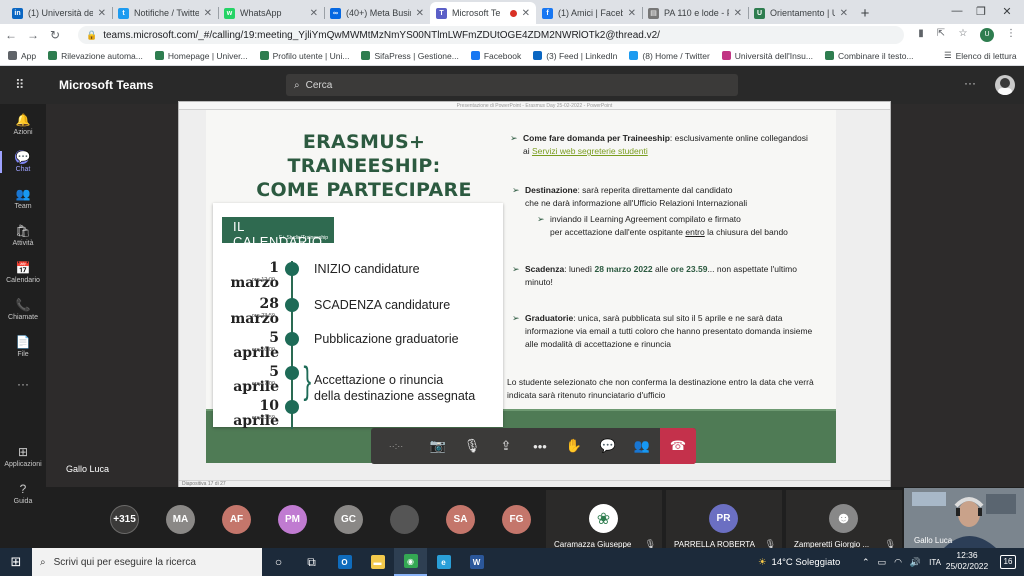 The image size is (1024, 576). Describe the element at coordinates (801, 13) in the screenshot. I see `browser-tab: U Orientamento | U ✕` at that location.